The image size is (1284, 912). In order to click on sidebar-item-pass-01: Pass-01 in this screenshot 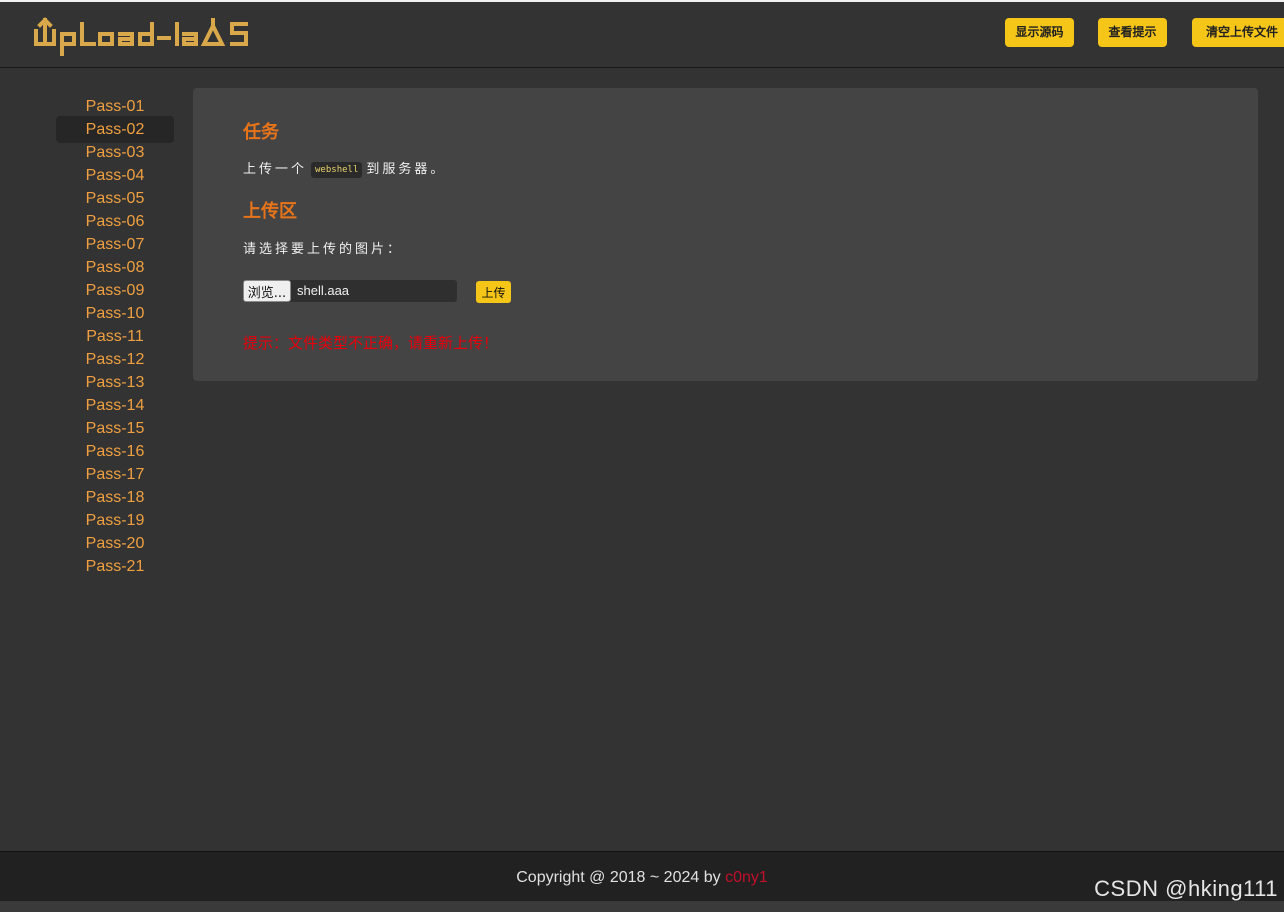, I will do `click(115, 106)`.